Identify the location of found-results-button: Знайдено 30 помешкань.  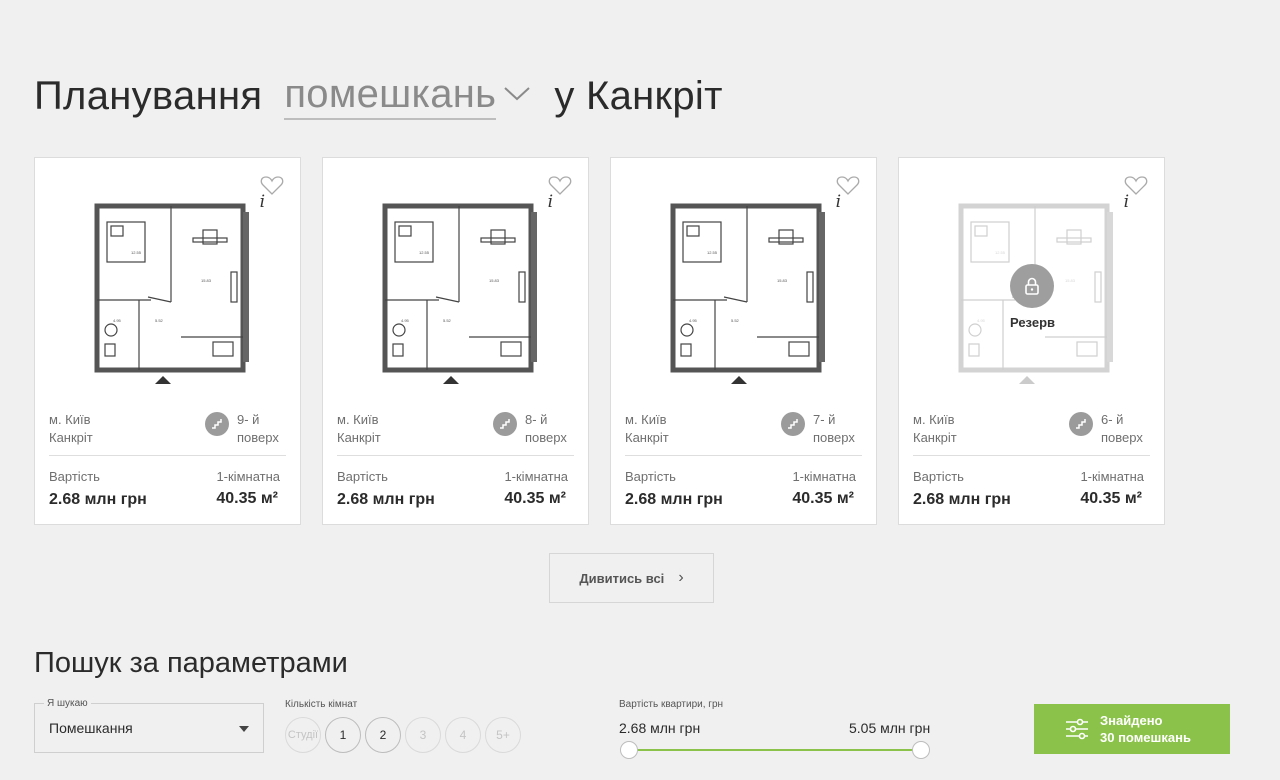
(1132, 729).